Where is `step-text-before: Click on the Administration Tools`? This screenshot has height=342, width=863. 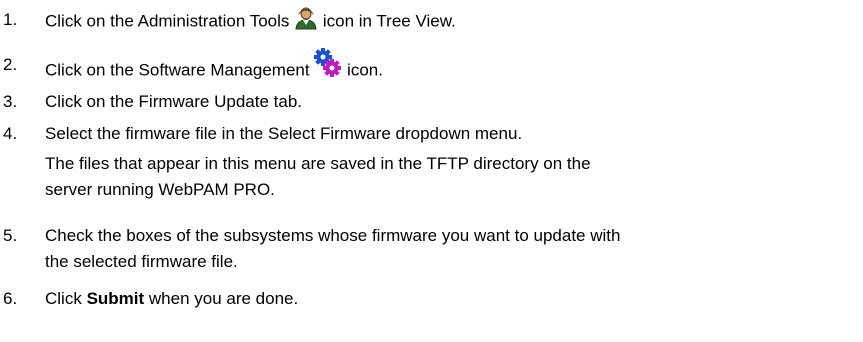
step-text-before: Click on the Administration Tools is located at coordinates (170, 21).